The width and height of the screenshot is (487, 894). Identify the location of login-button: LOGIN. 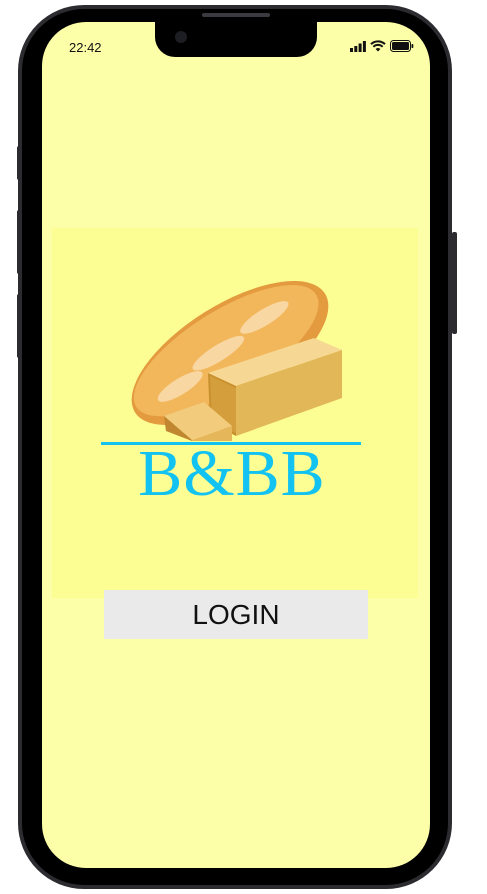
(236, 614).